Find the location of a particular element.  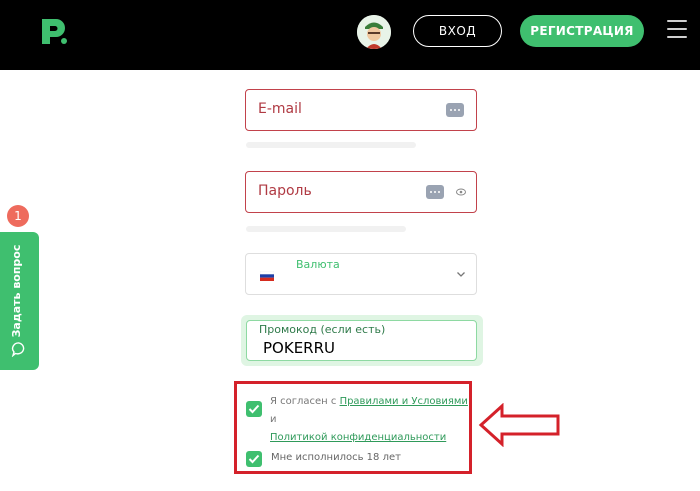

chevron-down-icon is located at coordinates (461, 274).